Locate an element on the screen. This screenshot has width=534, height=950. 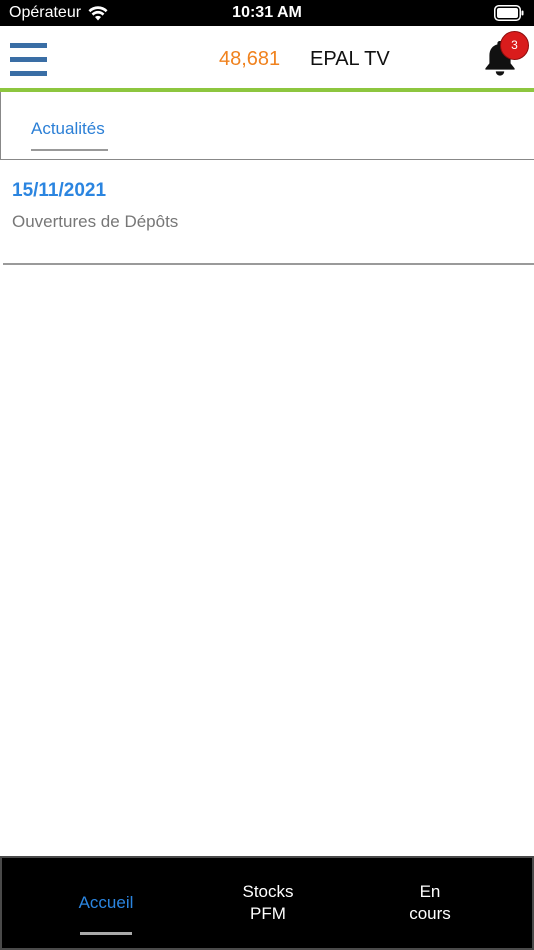
nav-item-label: cours is located at coordinates (430, 913).